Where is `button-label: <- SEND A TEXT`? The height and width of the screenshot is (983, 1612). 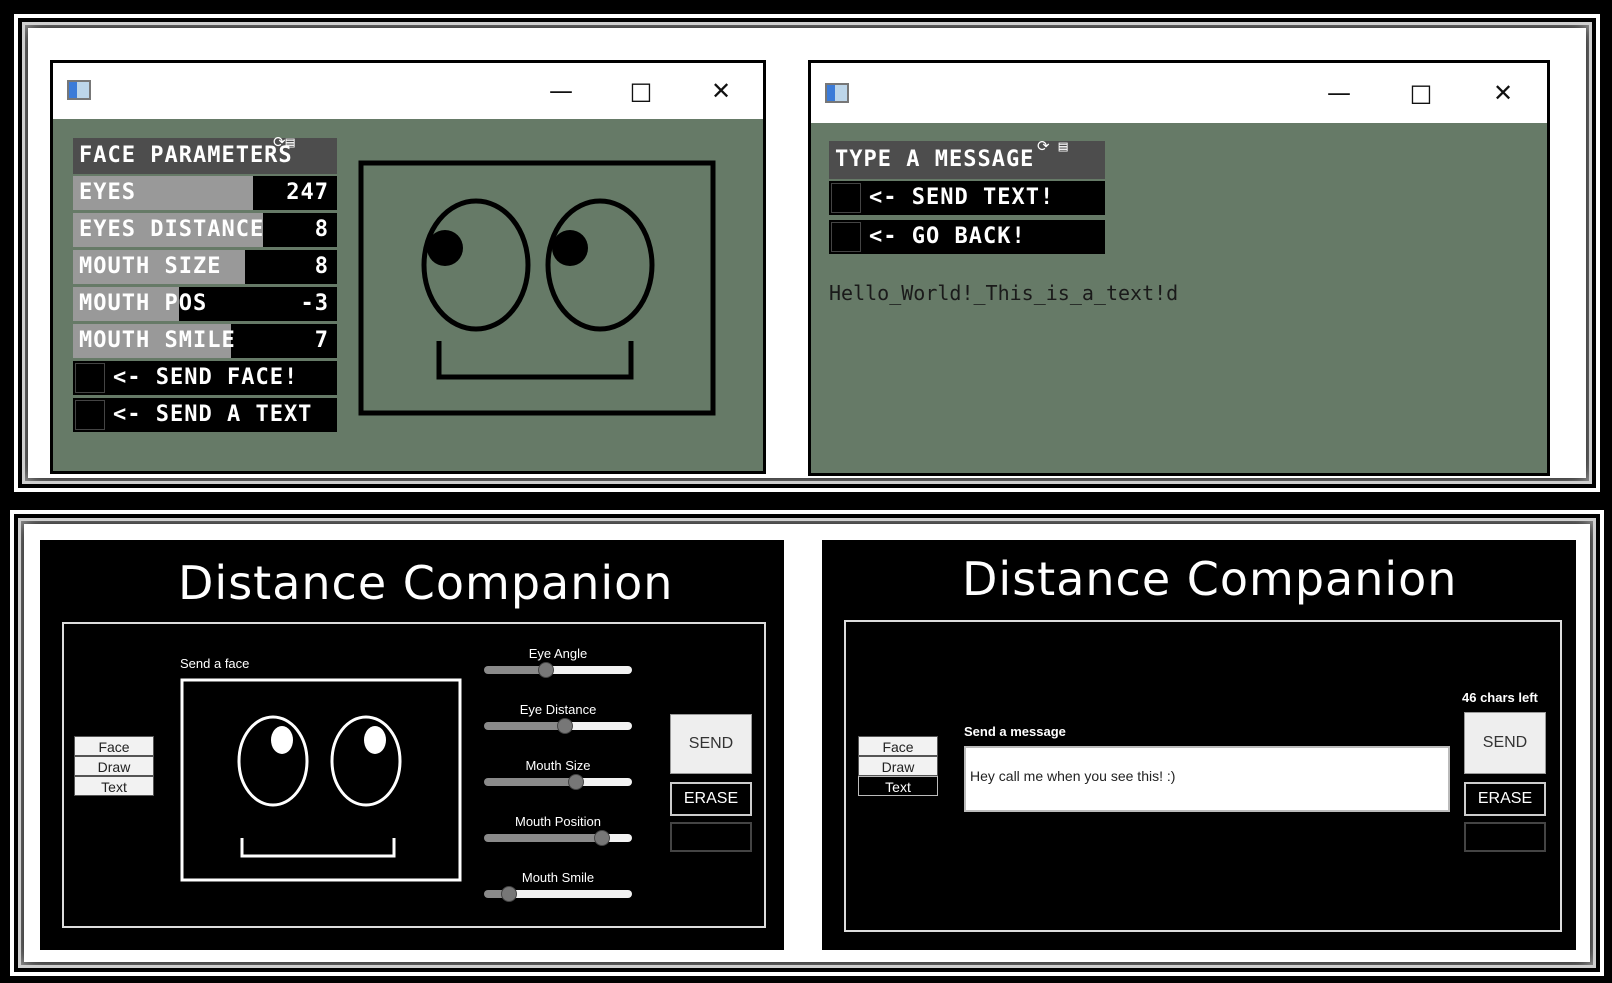 button-label: <- SEND A TEXT is located at coordinates (213, 414).